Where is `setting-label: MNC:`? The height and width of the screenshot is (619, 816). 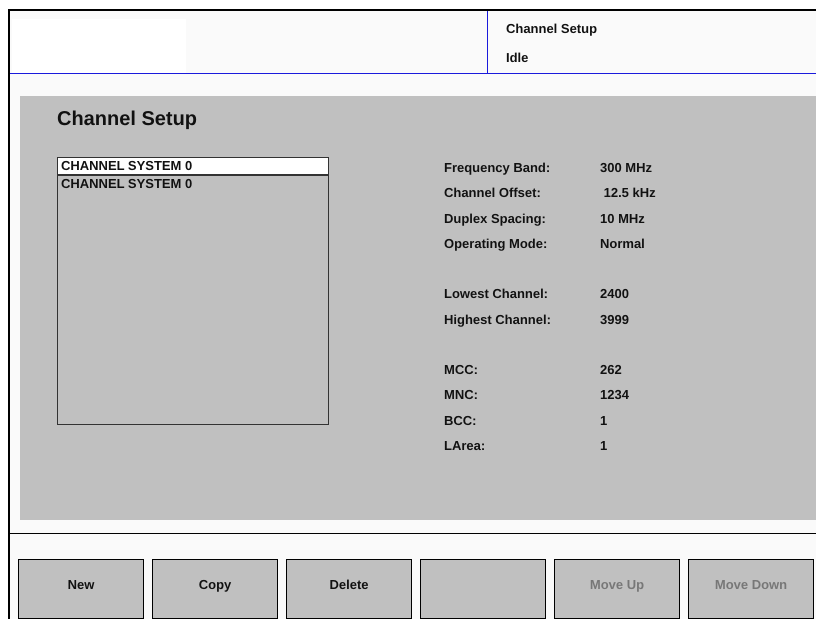
setting-label: MNC: is located at coordinates (461, 394).